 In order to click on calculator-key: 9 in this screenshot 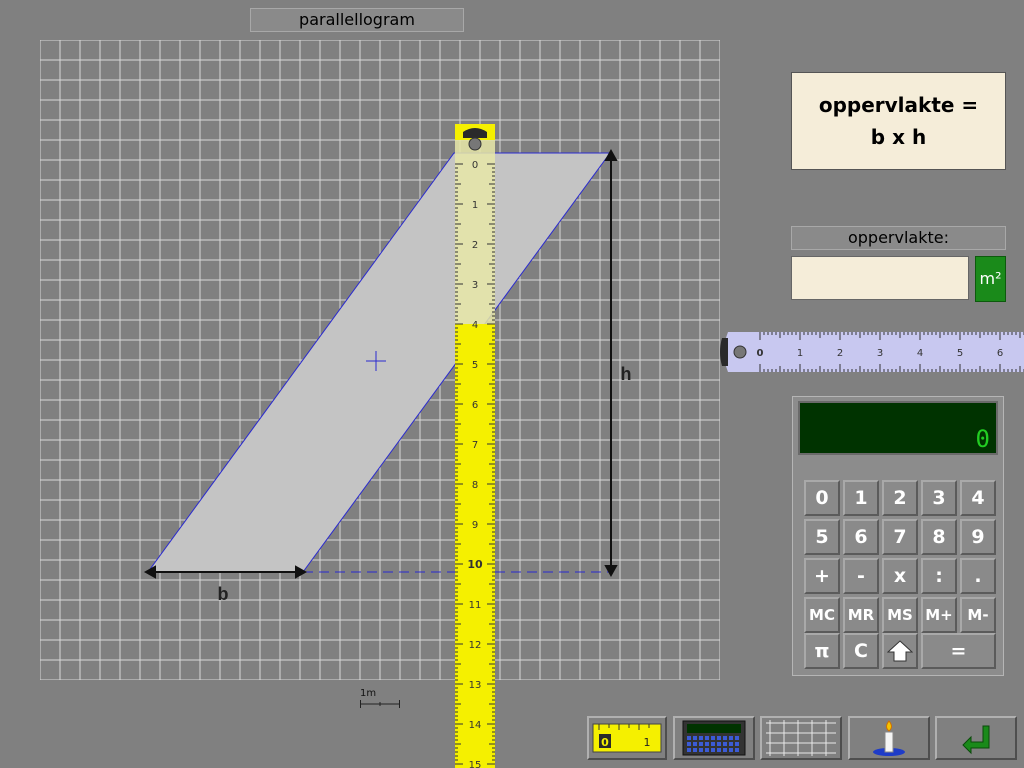, I will do `click(978, 537)`.